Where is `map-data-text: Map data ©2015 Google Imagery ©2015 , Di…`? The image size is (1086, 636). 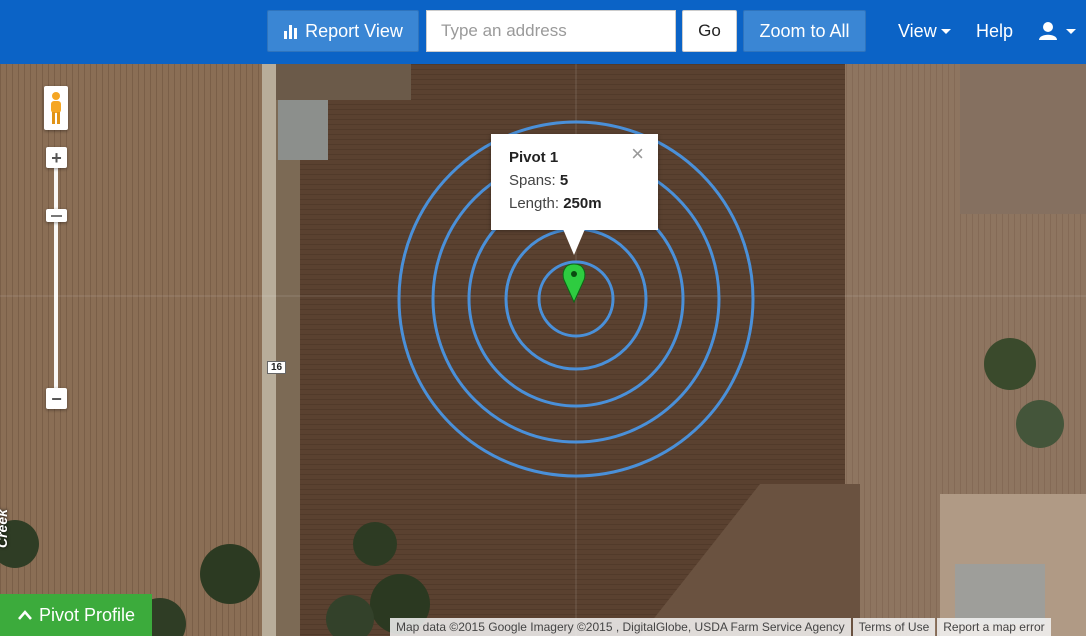 map-data-text: Map data ©2015 Google Imagery ©2015 , Di… is located at coordinates (620, 627).